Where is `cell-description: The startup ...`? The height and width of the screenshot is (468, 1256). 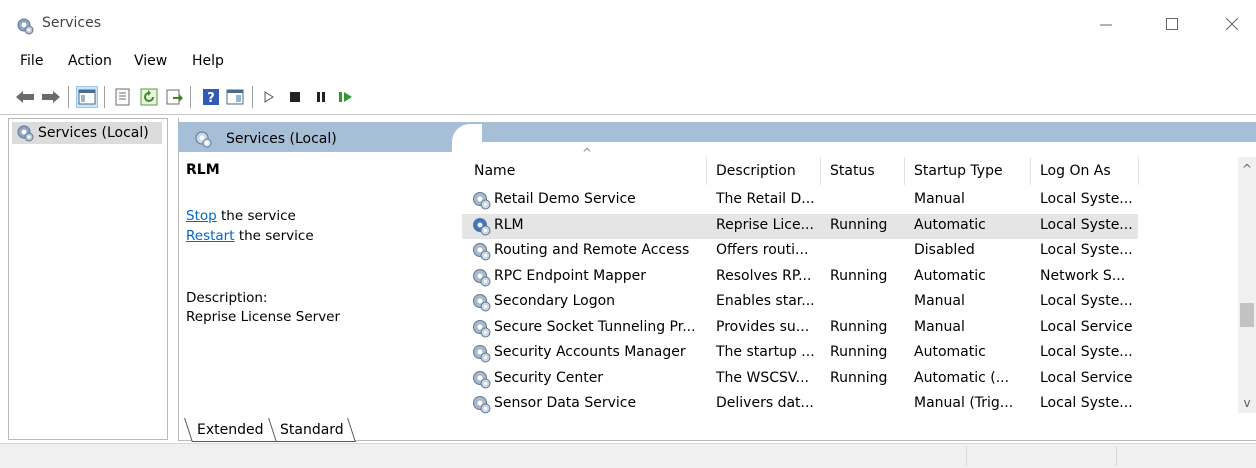 cell-description: The startup ... is located at coordinates (765, 352).